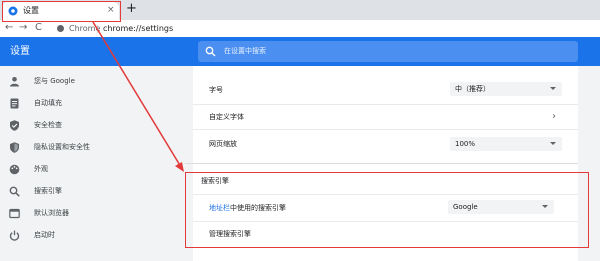 The width and height of the screenshot is (600, 261). I want to click on back-icon: ←, so click(9, 28).